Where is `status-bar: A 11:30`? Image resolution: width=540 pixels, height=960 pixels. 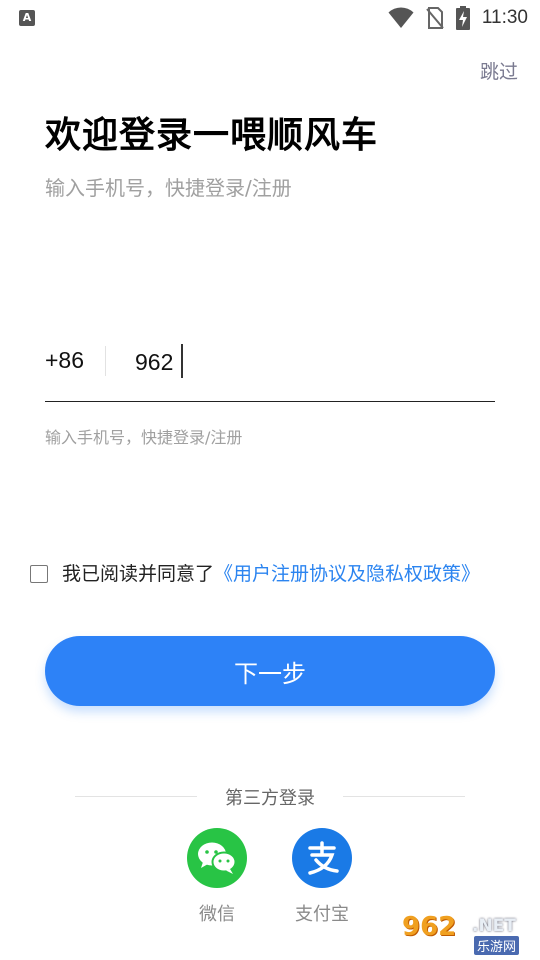
status-bar: A 11:30 is located at coordinates (270, 18).